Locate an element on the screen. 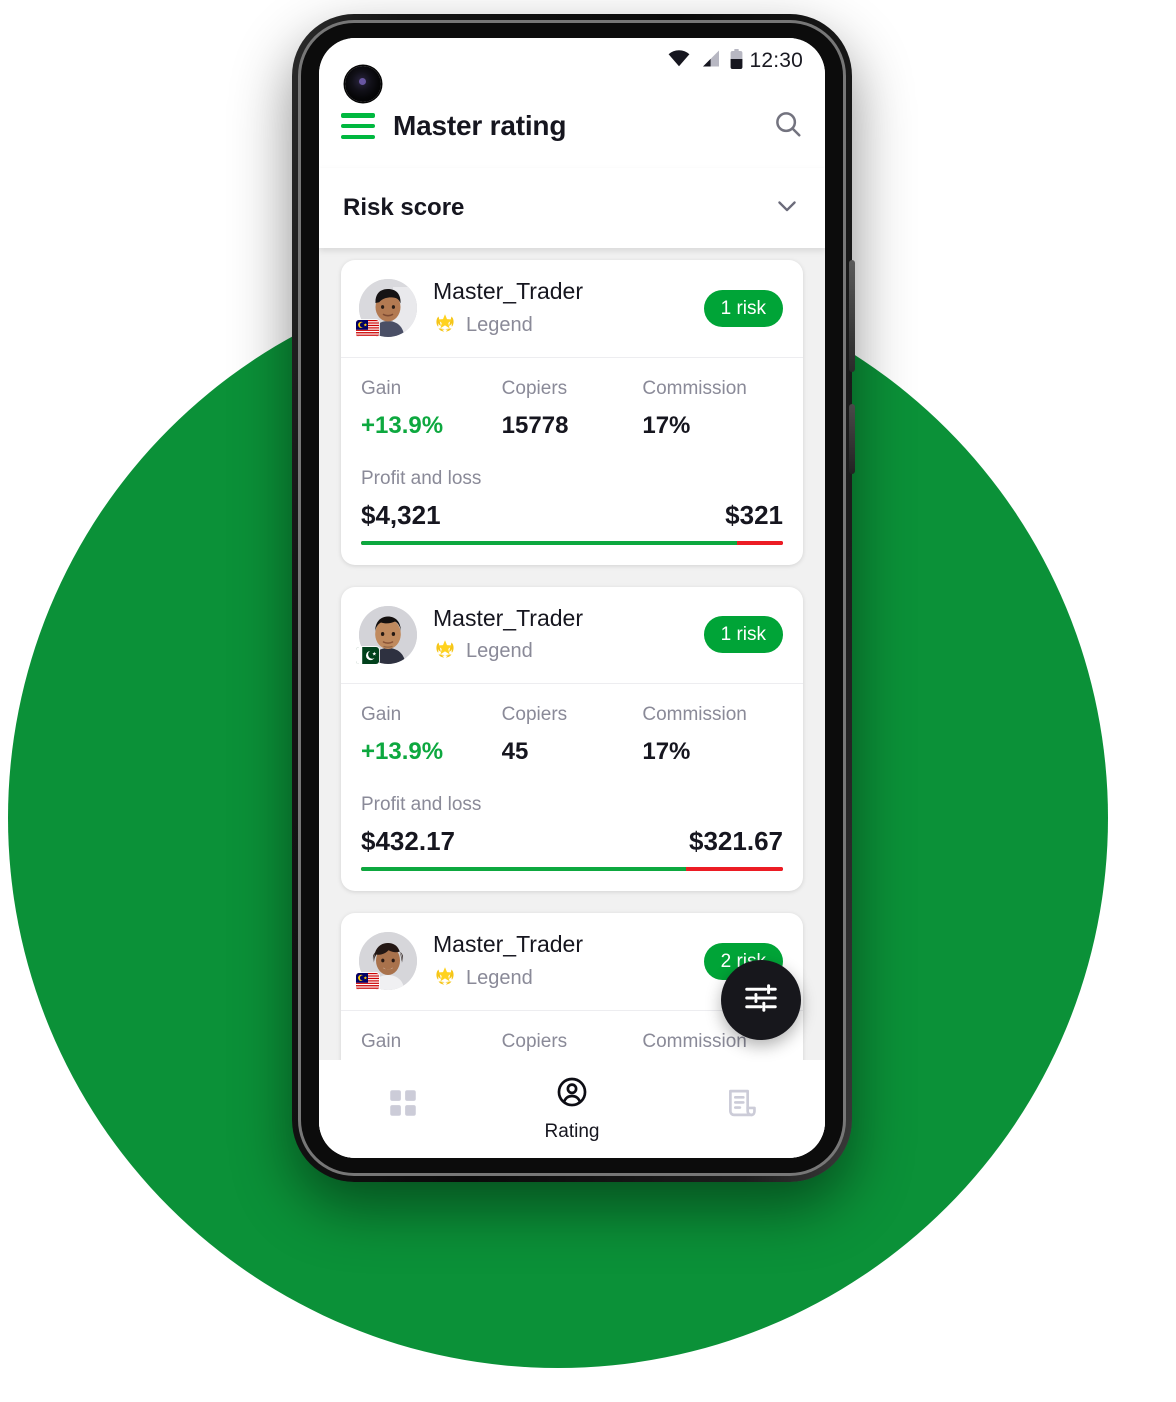  stat-copiers: Copiers 45 is located at coordinates (572, 735).